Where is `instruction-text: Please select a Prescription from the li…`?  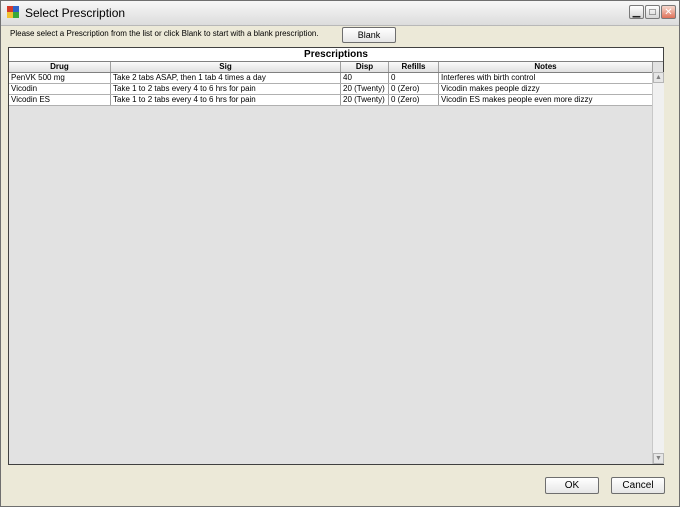 instruction-text: Please select a Prescription from the li… is located at coordinates (164, 33).